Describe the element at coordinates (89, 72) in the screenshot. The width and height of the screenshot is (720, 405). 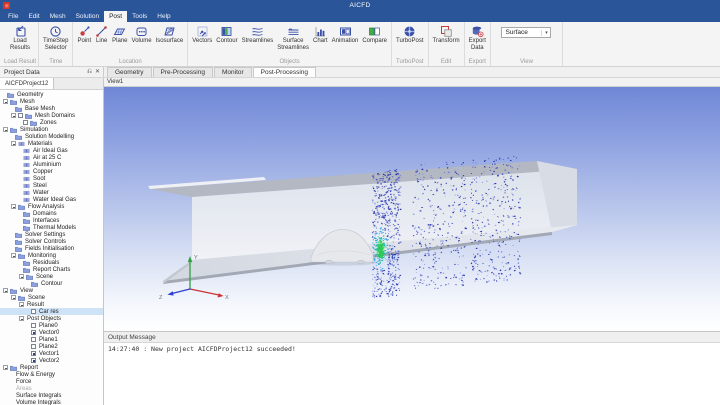
I see `pin-panel-icon: ⎌` at that location.